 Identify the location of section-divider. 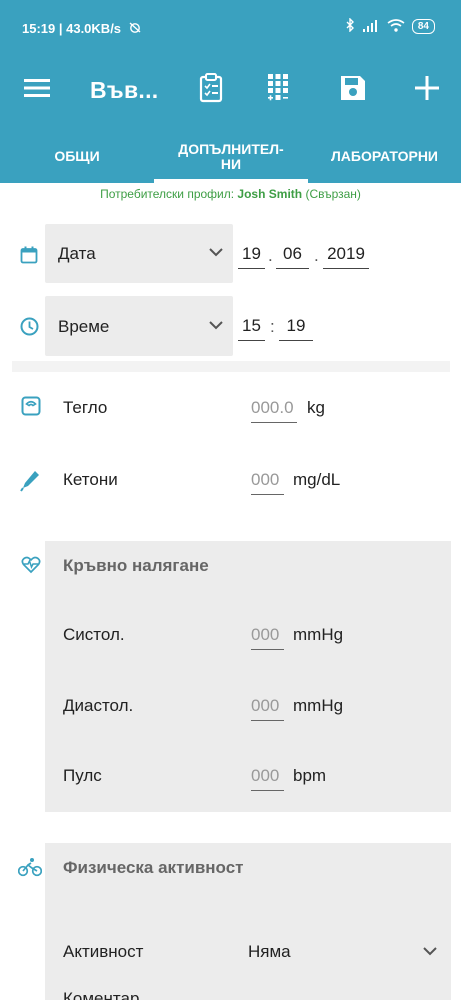
(231, 366).